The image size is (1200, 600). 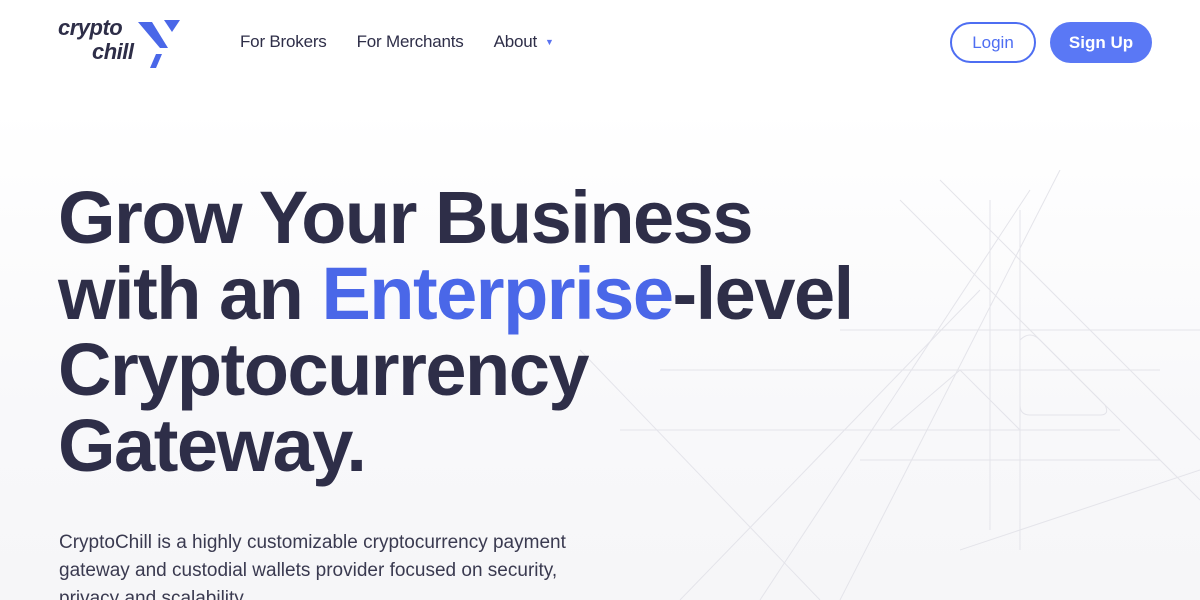 What do you see at coordinates (324, 369) in the screenshot?
I see `headline-line-3: Cryptocurrency` at bounding box center [324, 369].